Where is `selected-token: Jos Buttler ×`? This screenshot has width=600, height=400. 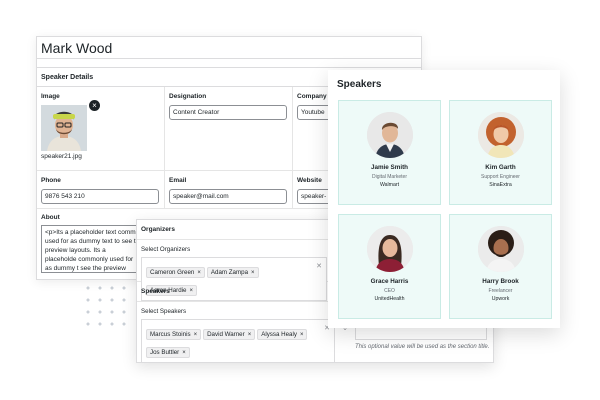 selected-token: Jos Buttler × is located at coordinates (168, 352).